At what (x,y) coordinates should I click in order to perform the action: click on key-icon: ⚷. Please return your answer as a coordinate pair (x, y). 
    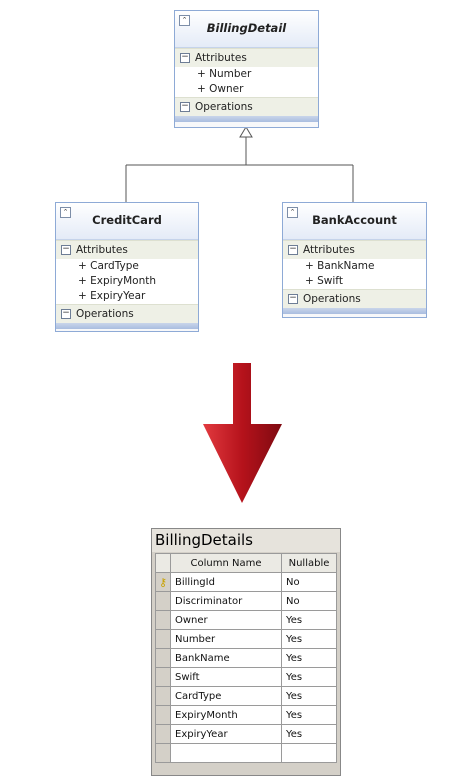
    Looking at the image, I should click on (163, 582).